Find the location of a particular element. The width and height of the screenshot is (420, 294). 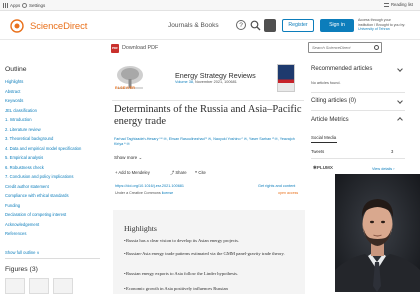

figures-title: Figures (3) is located at coordinates (21, 269).